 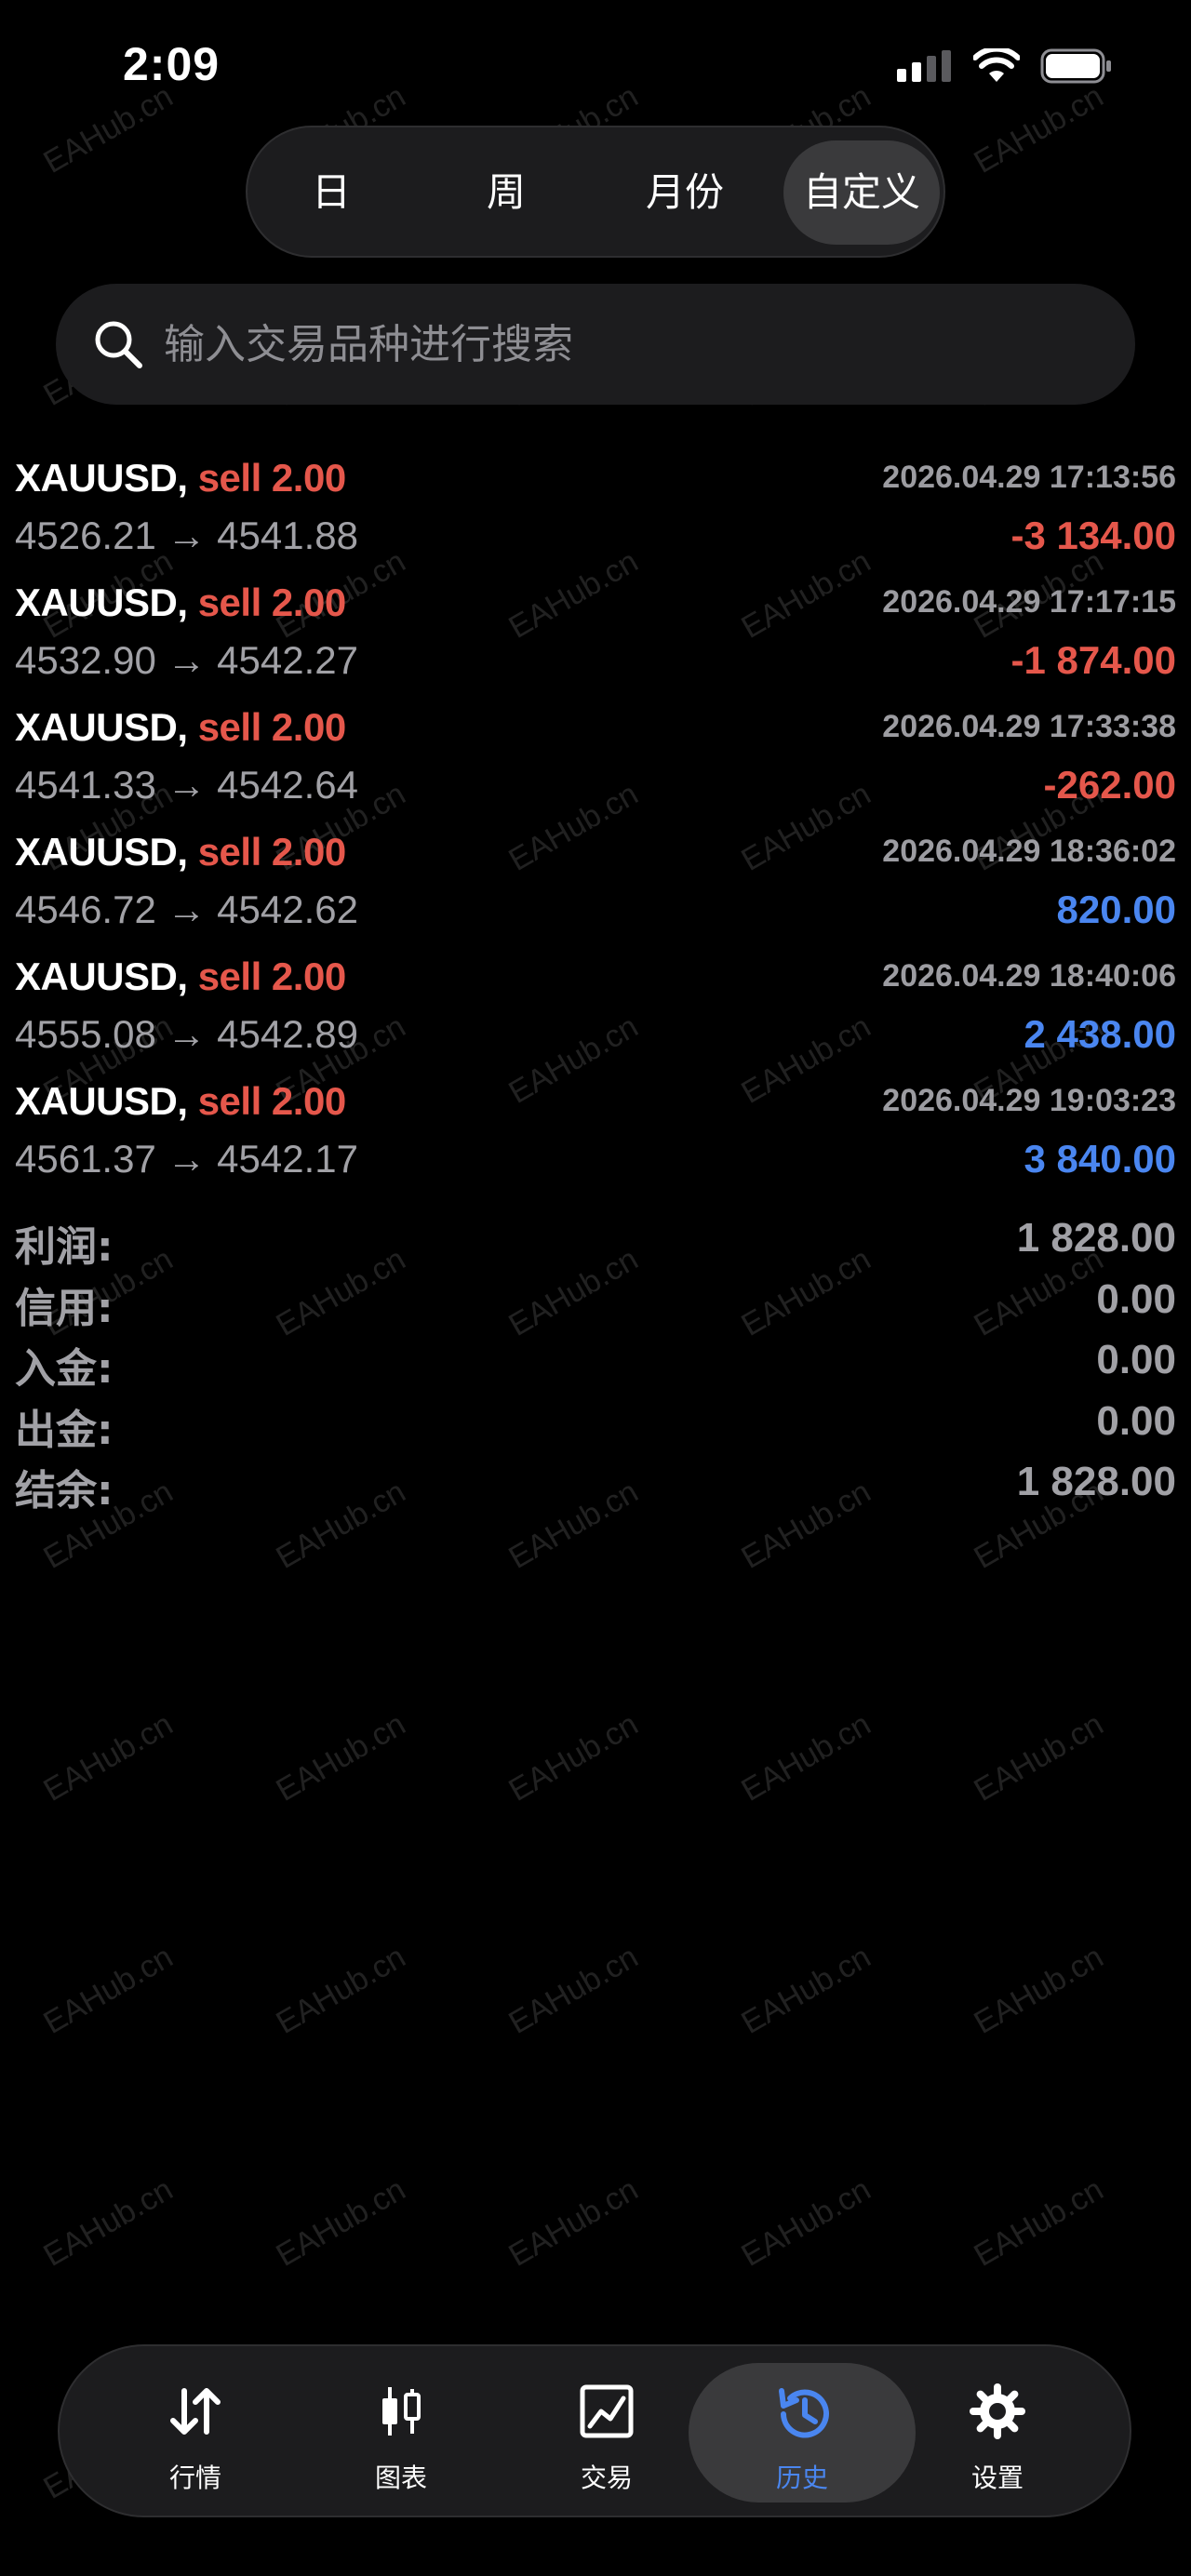 I want to click on summary-label: 信用:, so click(x=64, y=1308).